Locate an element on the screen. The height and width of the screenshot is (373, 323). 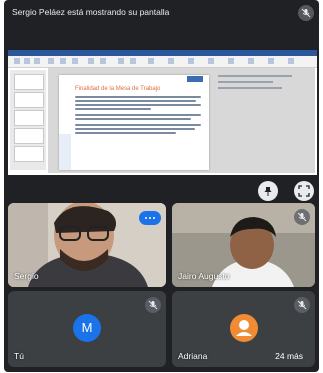
participant-tile-jairo-augusto: Jairo Augusto is located at coordinates (243, 245).